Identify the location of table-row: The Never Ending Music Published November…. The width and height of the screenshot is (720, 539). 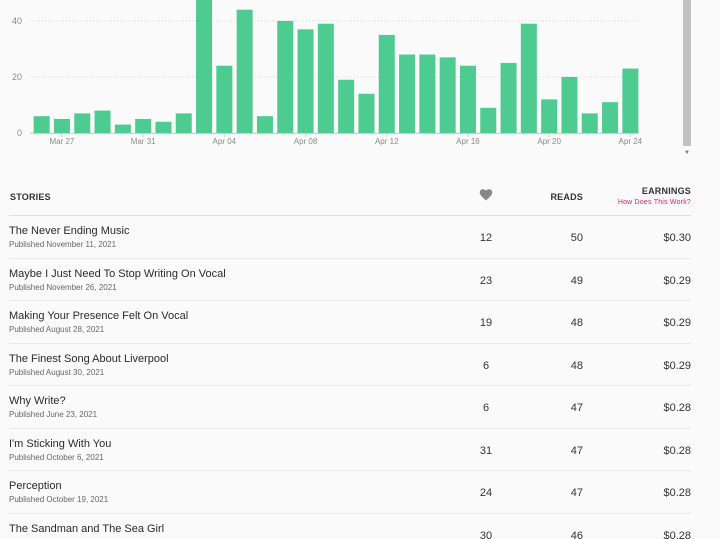
(350, 237).